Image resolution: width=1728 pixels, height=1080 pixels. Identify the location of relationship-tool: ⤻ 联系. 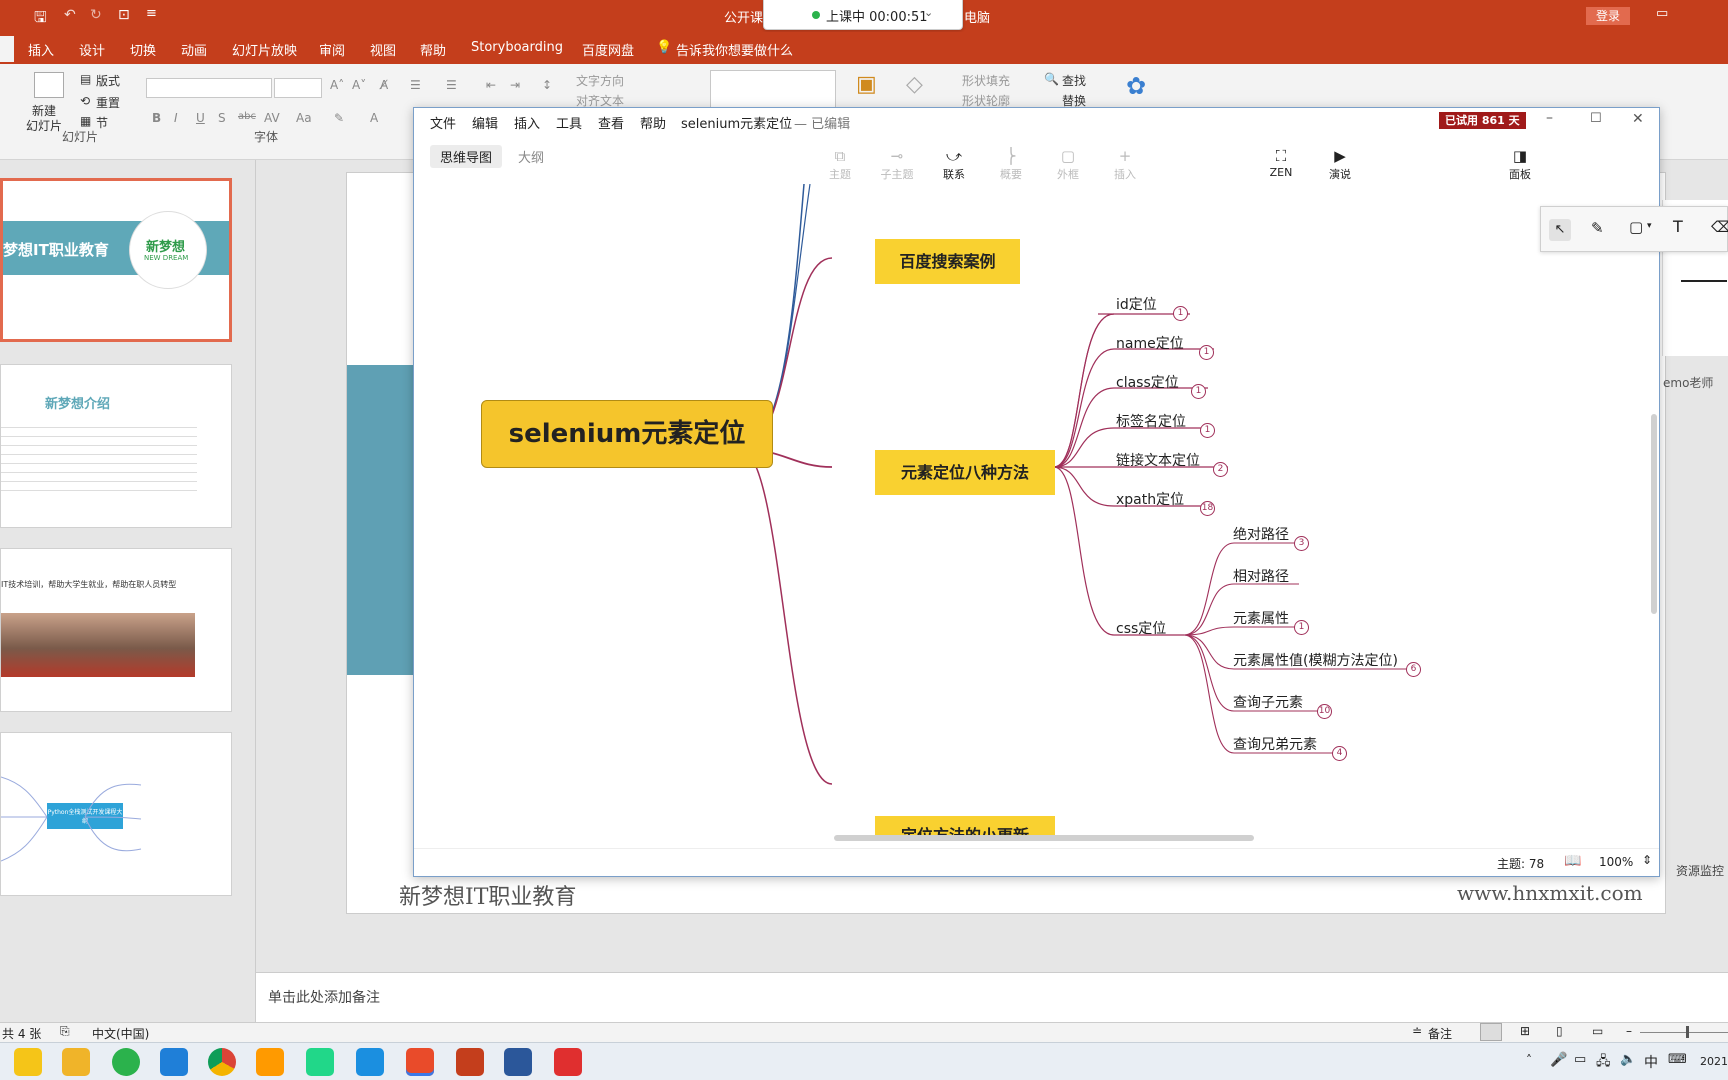
(954, 164).